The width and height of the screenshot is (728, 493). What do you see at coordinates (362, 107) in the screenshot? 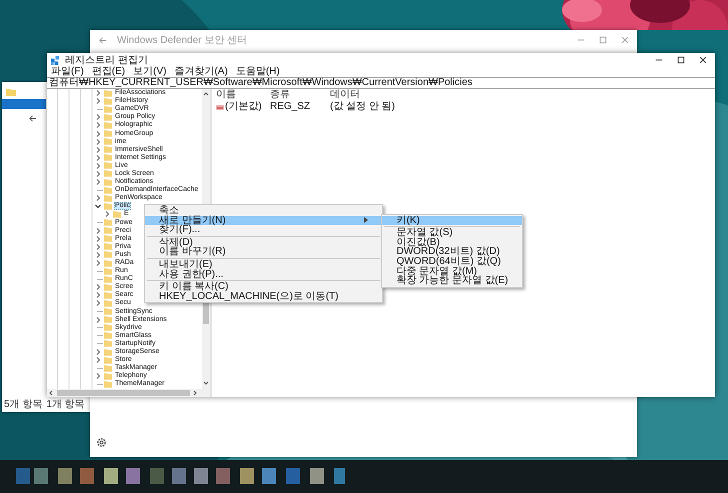
I see `table-cell-text: (값 설정 안 됨)` at bounding box center [362, 107].